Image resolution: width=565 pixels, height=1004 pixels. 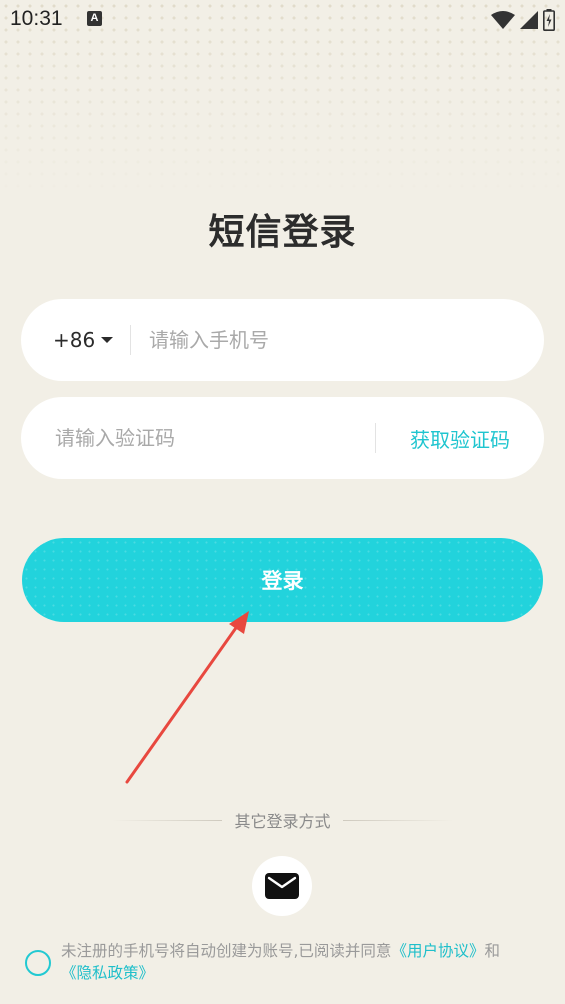 What do you see at coordinates (282, 580) in the screenshot?
I see `login-button: 登录` at bounding box center [282, 580].